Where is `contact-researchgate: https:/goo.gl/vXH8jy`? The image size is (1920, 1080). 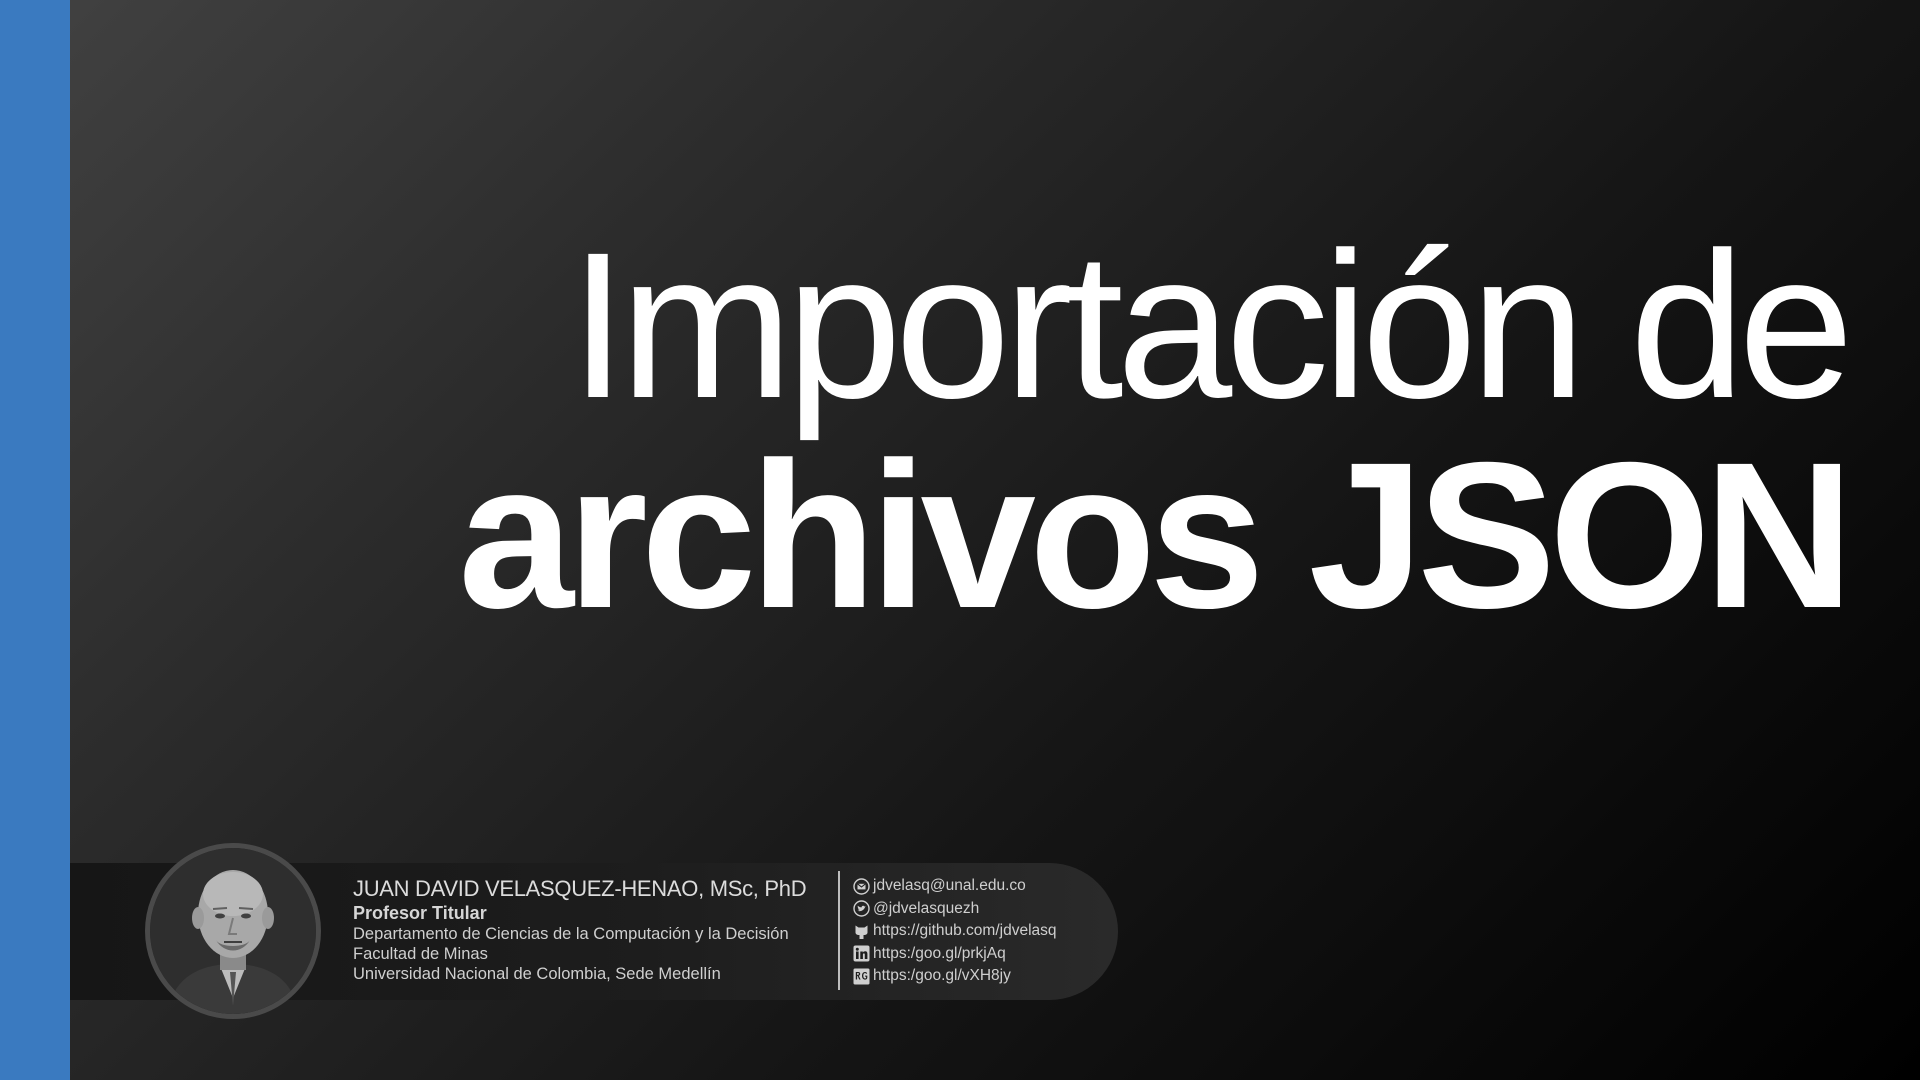 contact-researchgate: https:/goo.gl/vXH8jy is located at coordinates (955, 976).